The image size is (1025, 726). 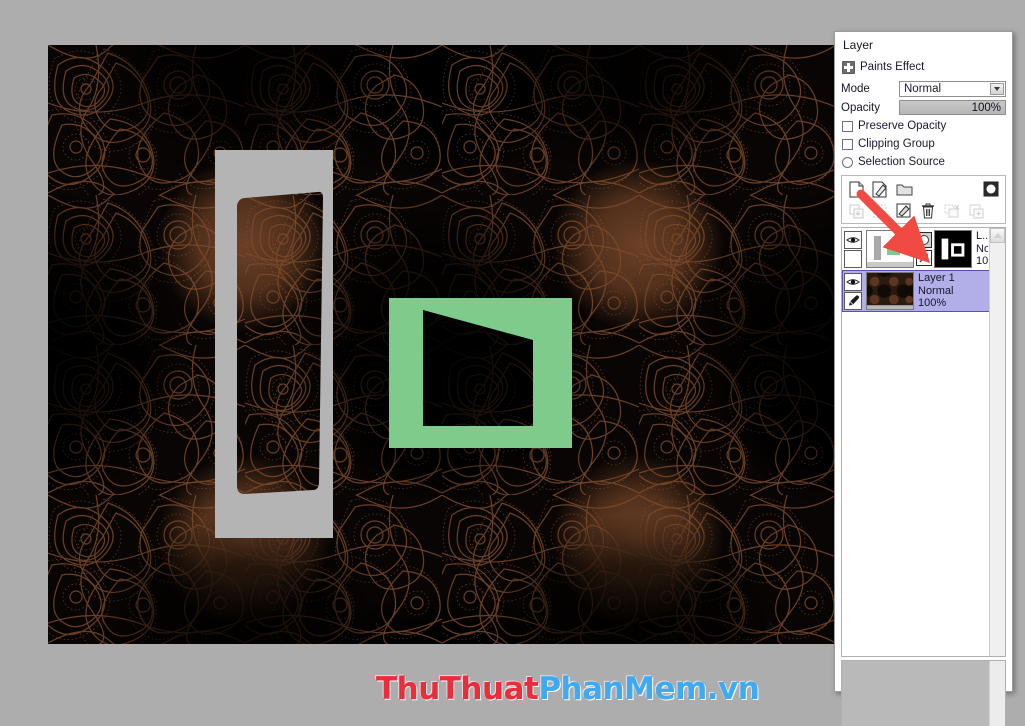 I want to click on layer-mask-indicator-icon, so click(x=924, y=240).